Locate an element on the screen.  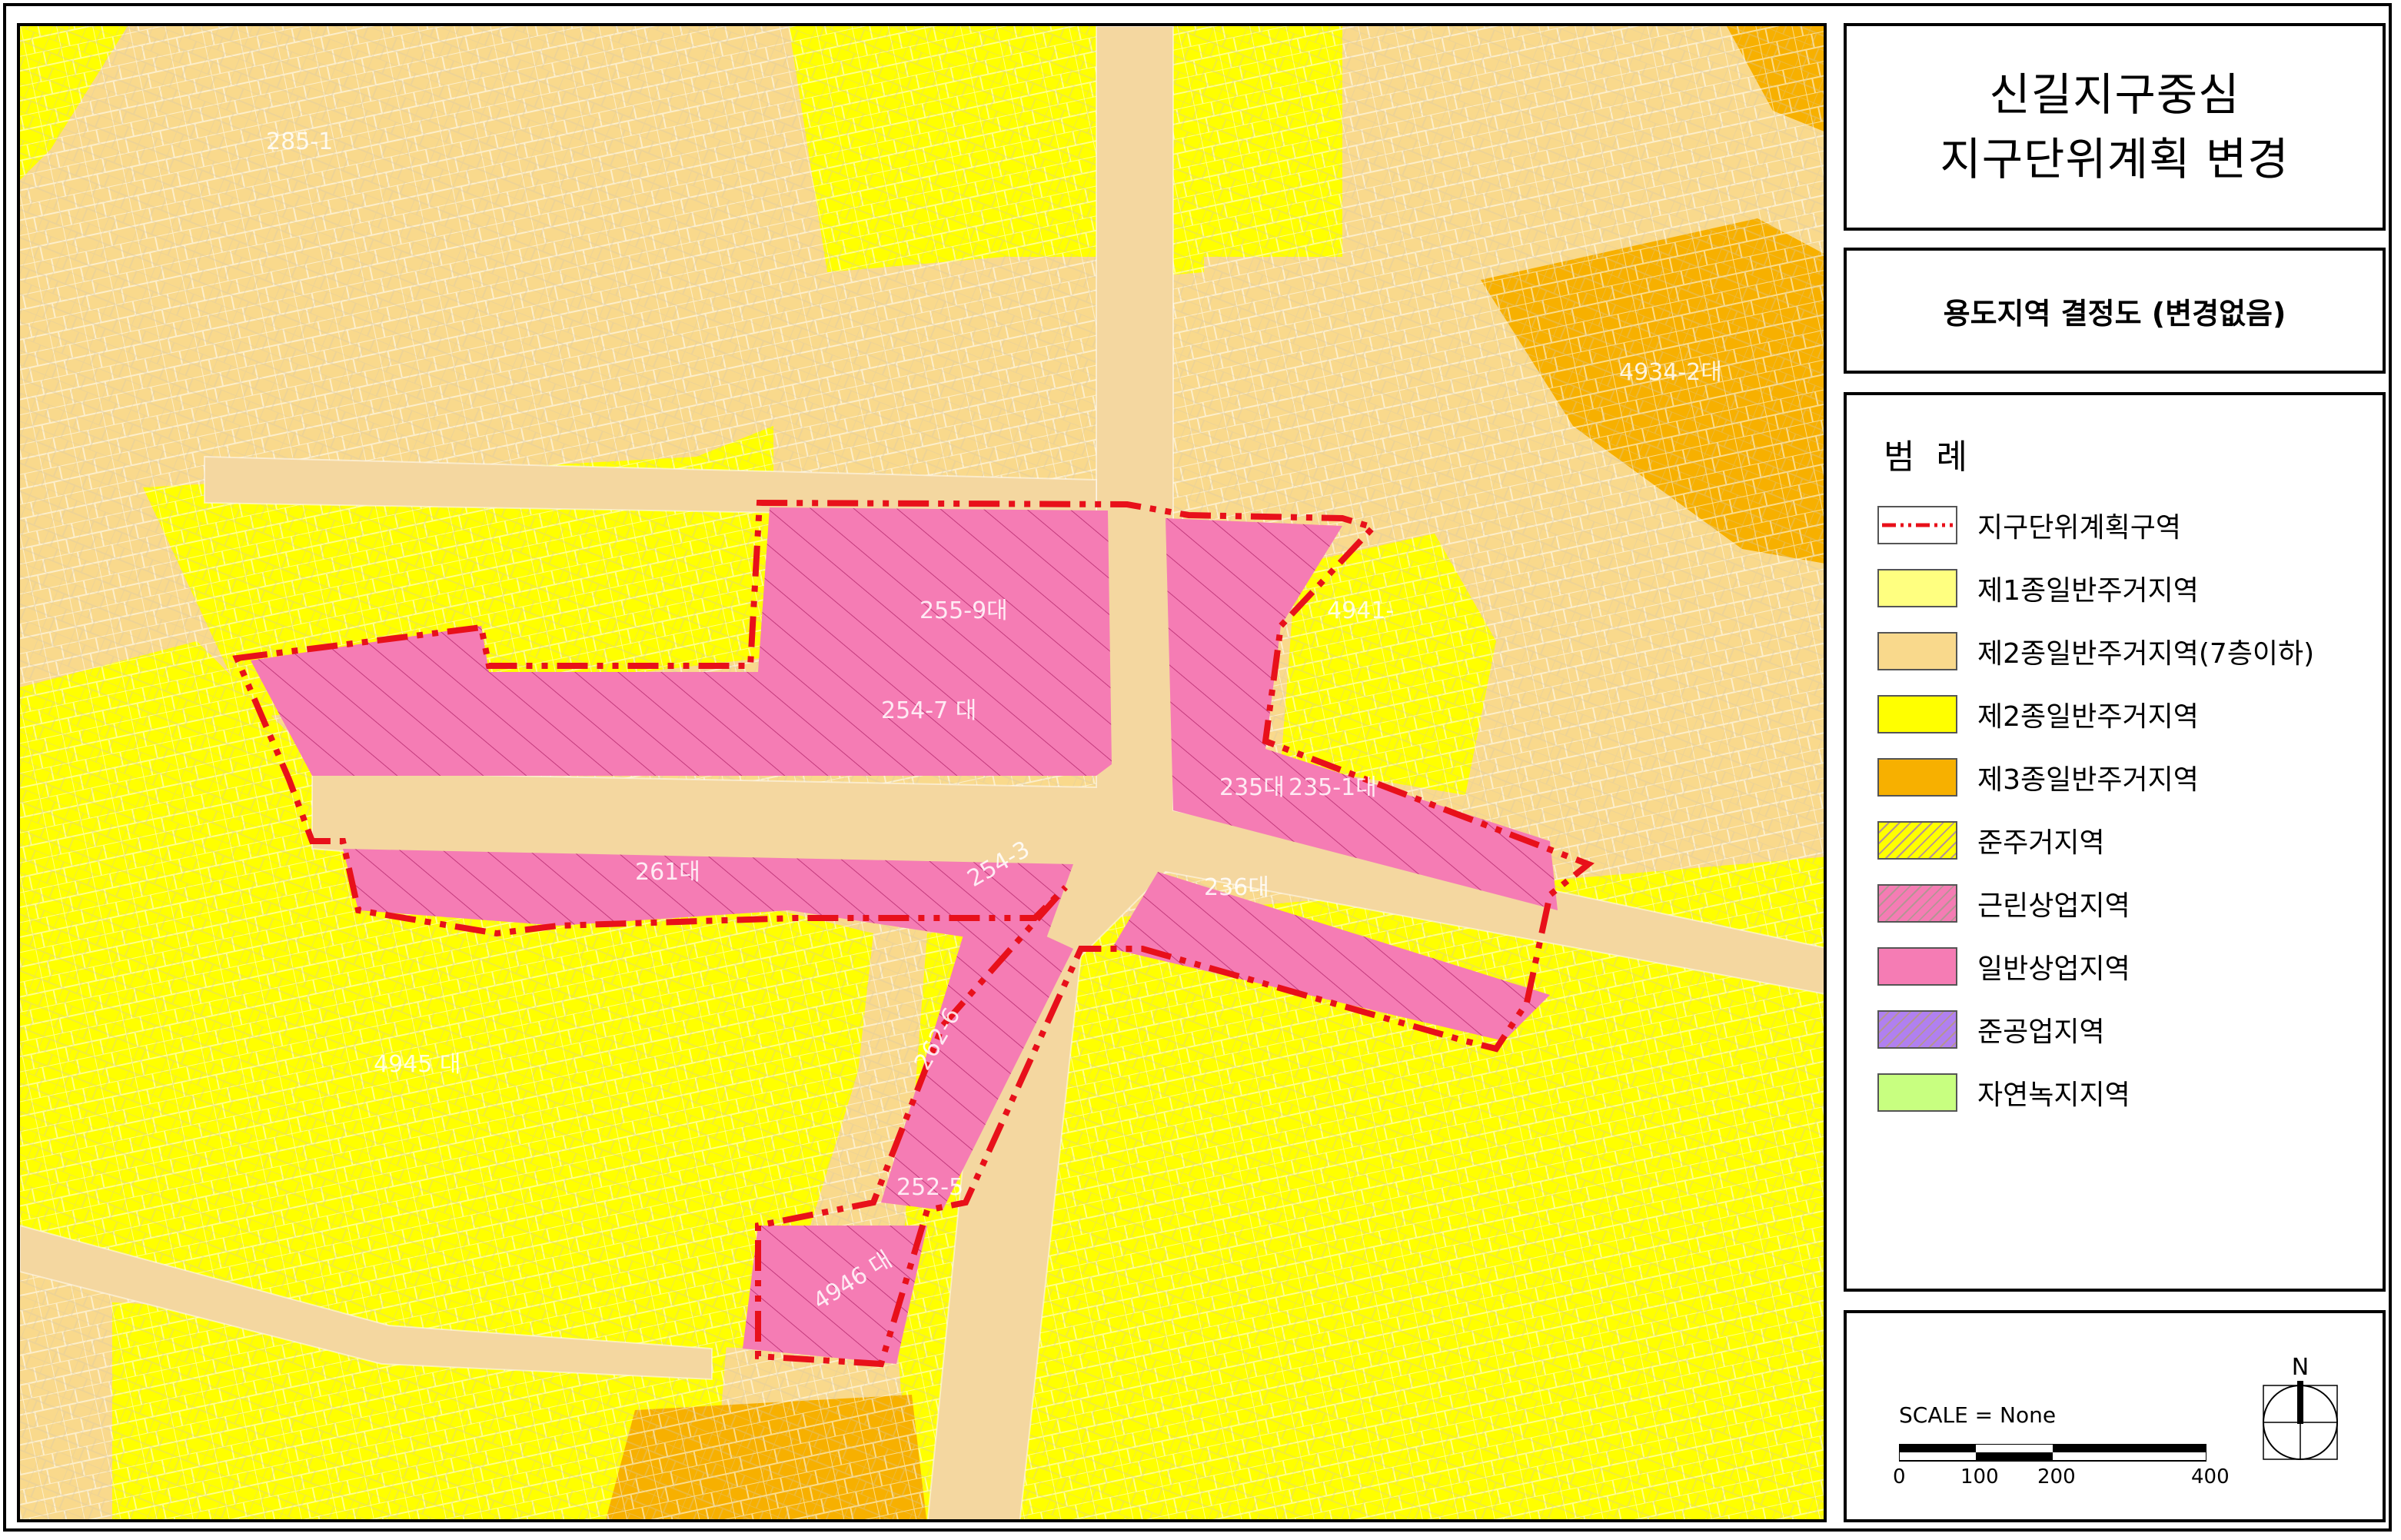
map-label: 285-1 is located at coordinates (299, 141).